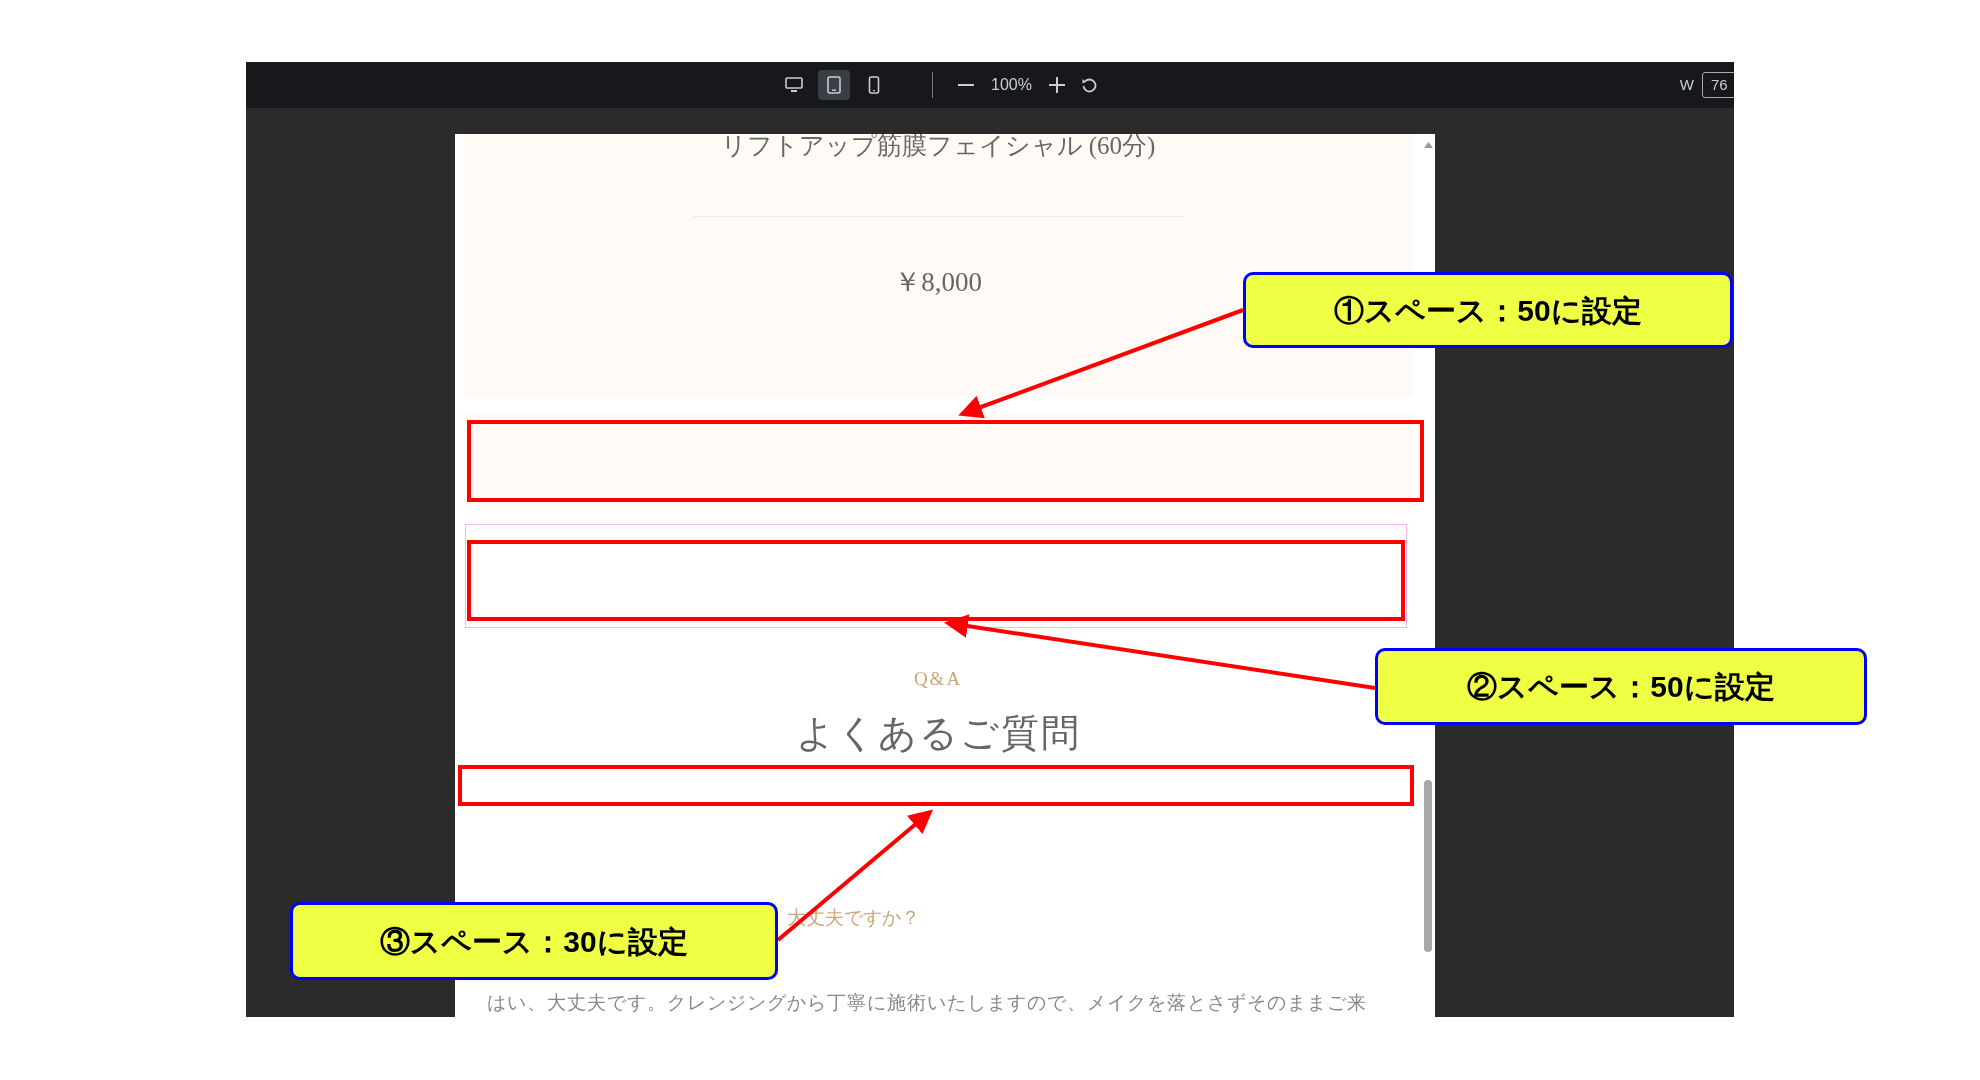  I want to click on device-toggle, so click(834, 85).